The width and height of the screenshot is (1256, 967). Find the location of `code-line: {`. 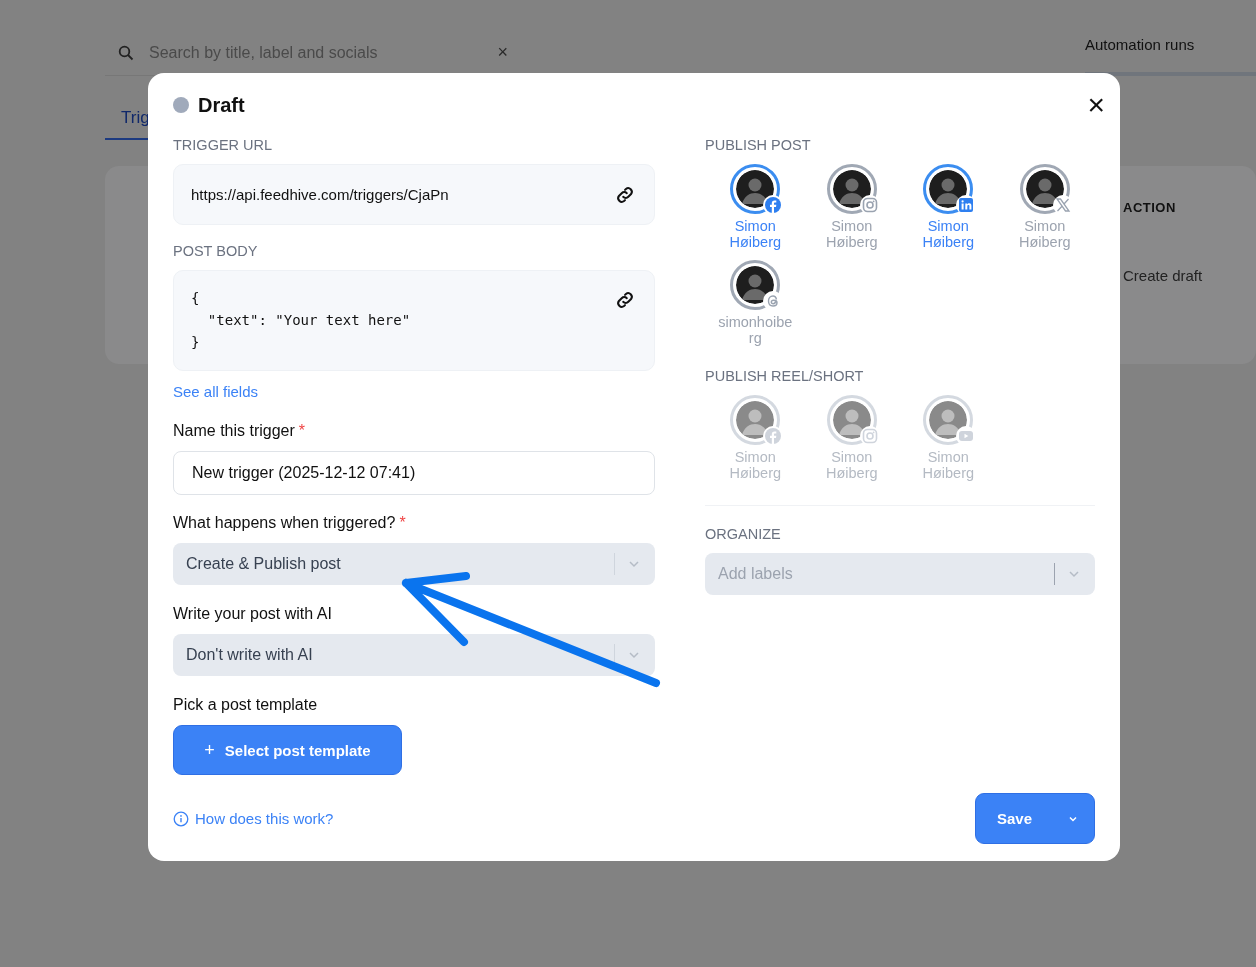

code-line: { is located at coordinates (196, 298).